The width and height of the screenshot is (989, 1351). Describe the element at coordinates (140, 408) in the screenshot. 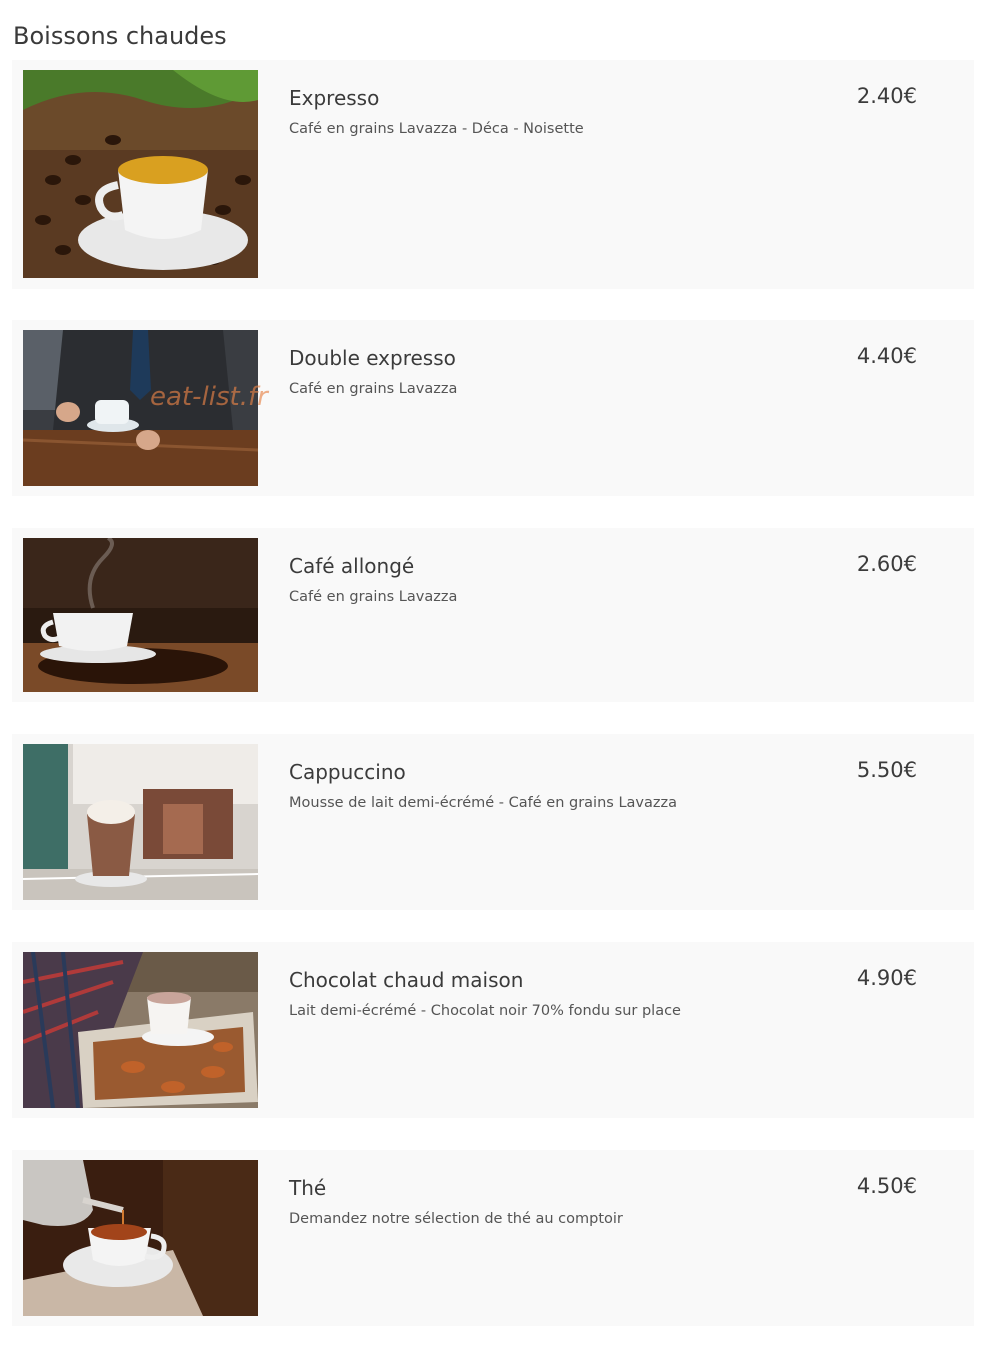

I see `double-expresso-photo` at that location.